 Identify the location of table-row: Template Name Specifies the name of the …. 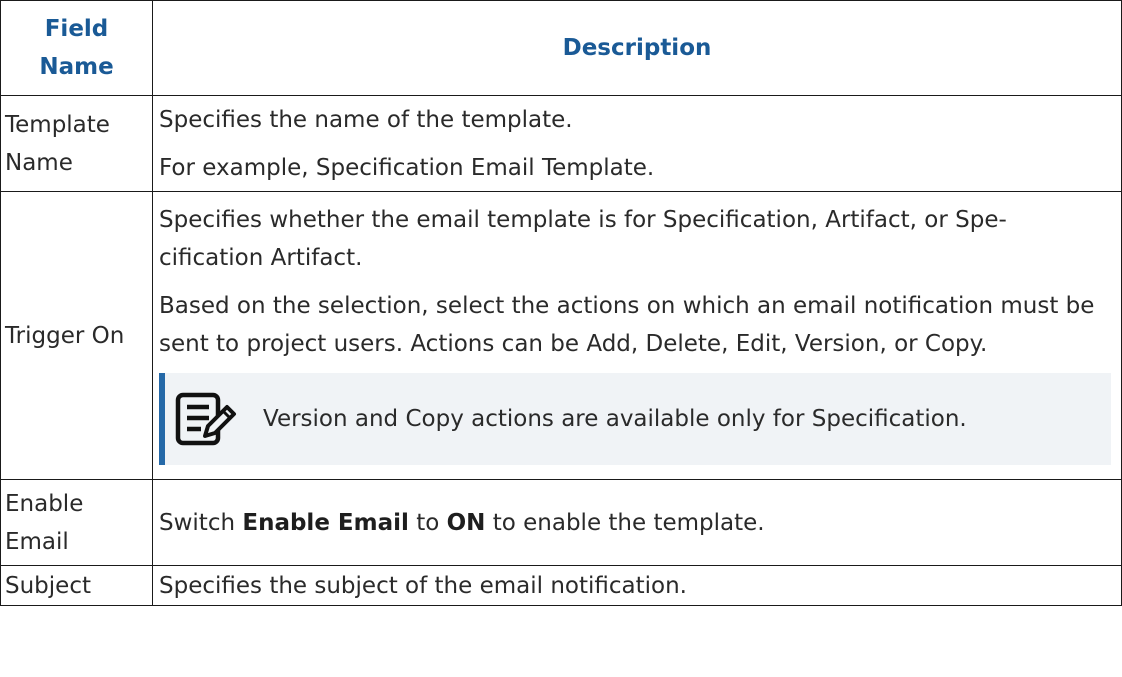
(561, 143).